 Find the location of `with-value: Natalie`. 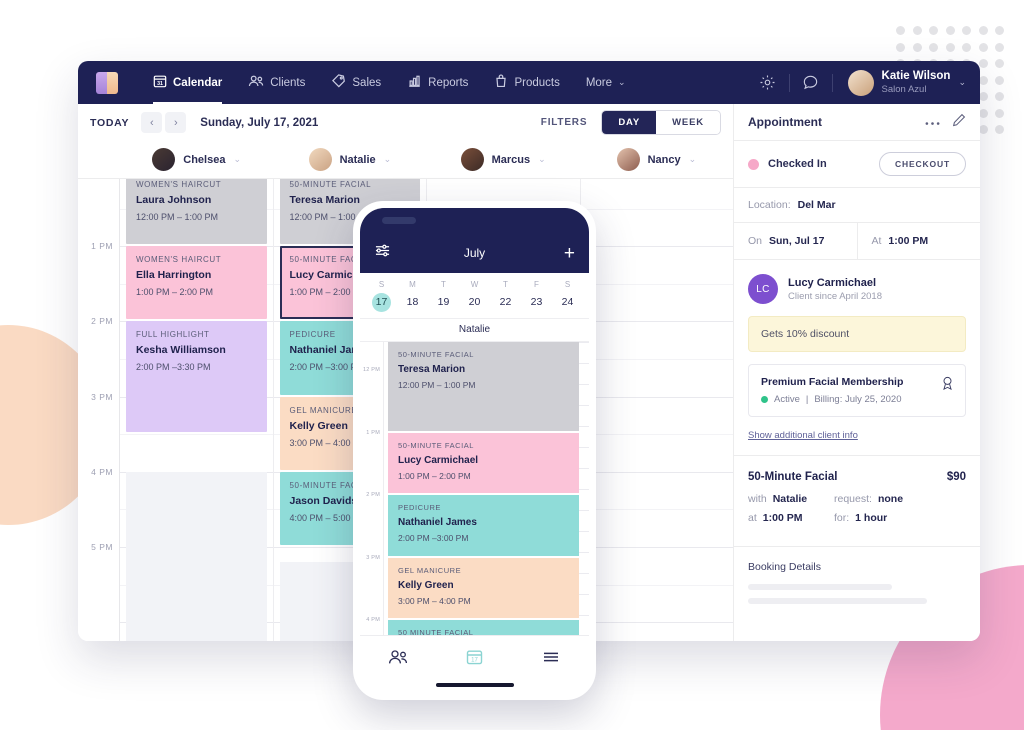

with-value: Natalie is located at coordinates (790, 499).